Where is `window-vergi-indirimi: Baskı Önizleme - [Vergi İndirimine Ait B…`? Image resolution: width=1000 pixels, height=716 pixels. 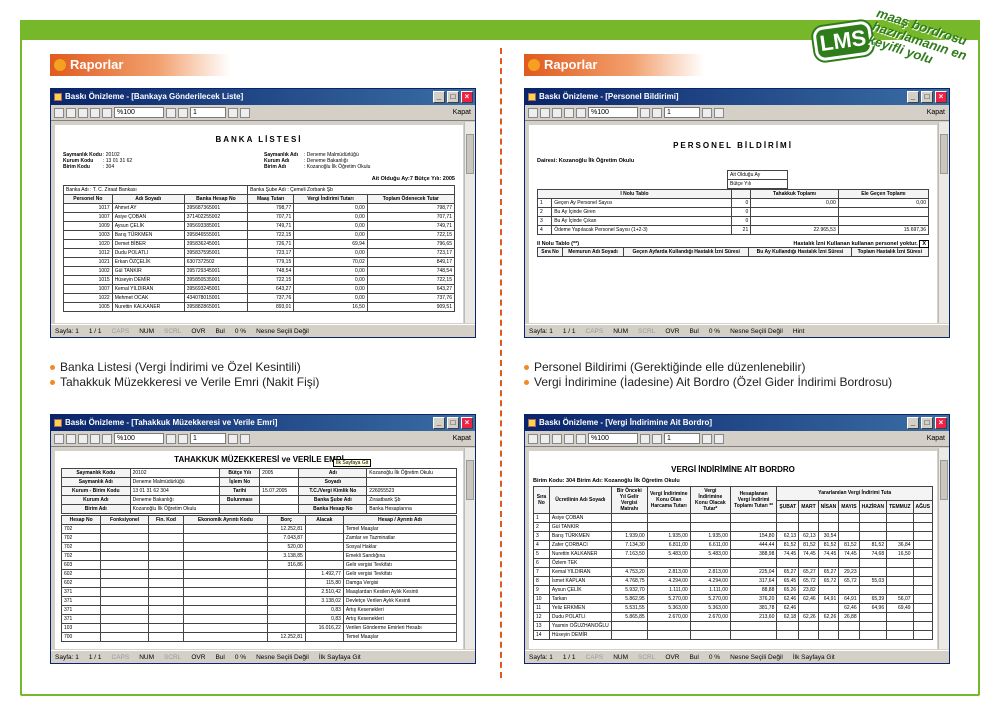
window-vergi-indirimi: Baskı Önizleme - [Vergi İndirimine Ait B… is located at coordinates (737, 539).